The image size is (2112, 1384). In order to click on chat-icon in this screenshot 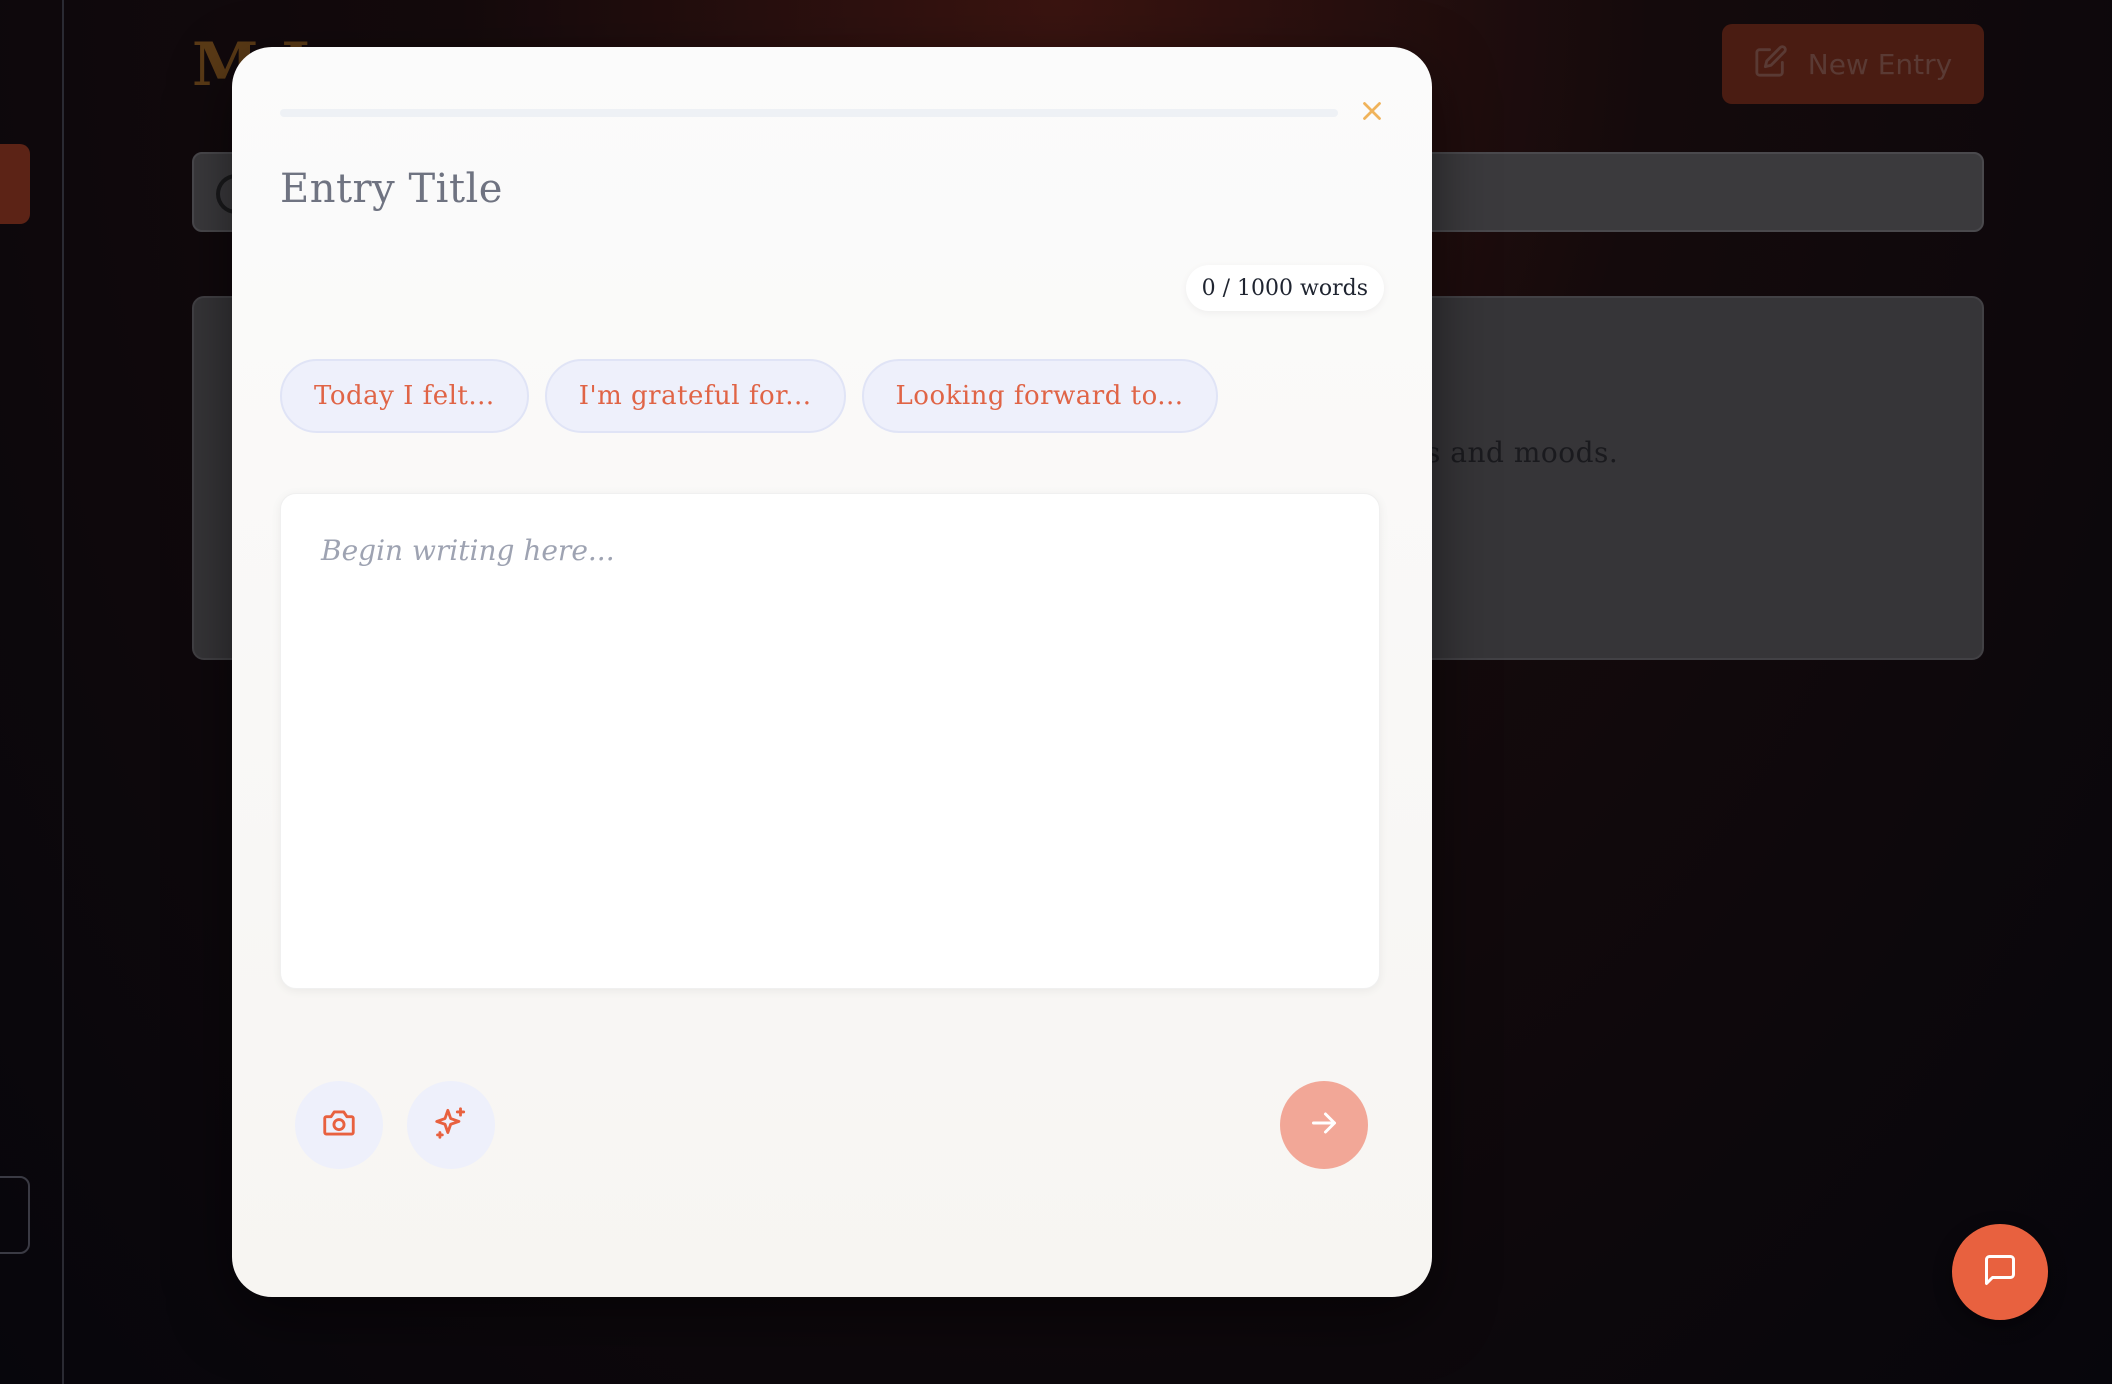, I will do `click(2000, 1272)`.